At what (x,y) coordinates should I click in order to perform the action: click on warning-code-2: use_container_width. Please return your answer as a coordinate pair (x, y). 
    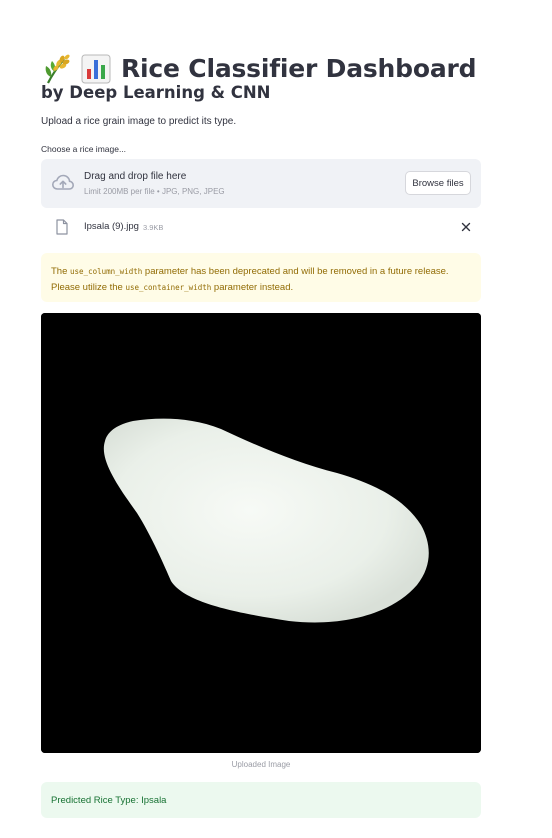
    Looking at the image, I should click on (168, 287).